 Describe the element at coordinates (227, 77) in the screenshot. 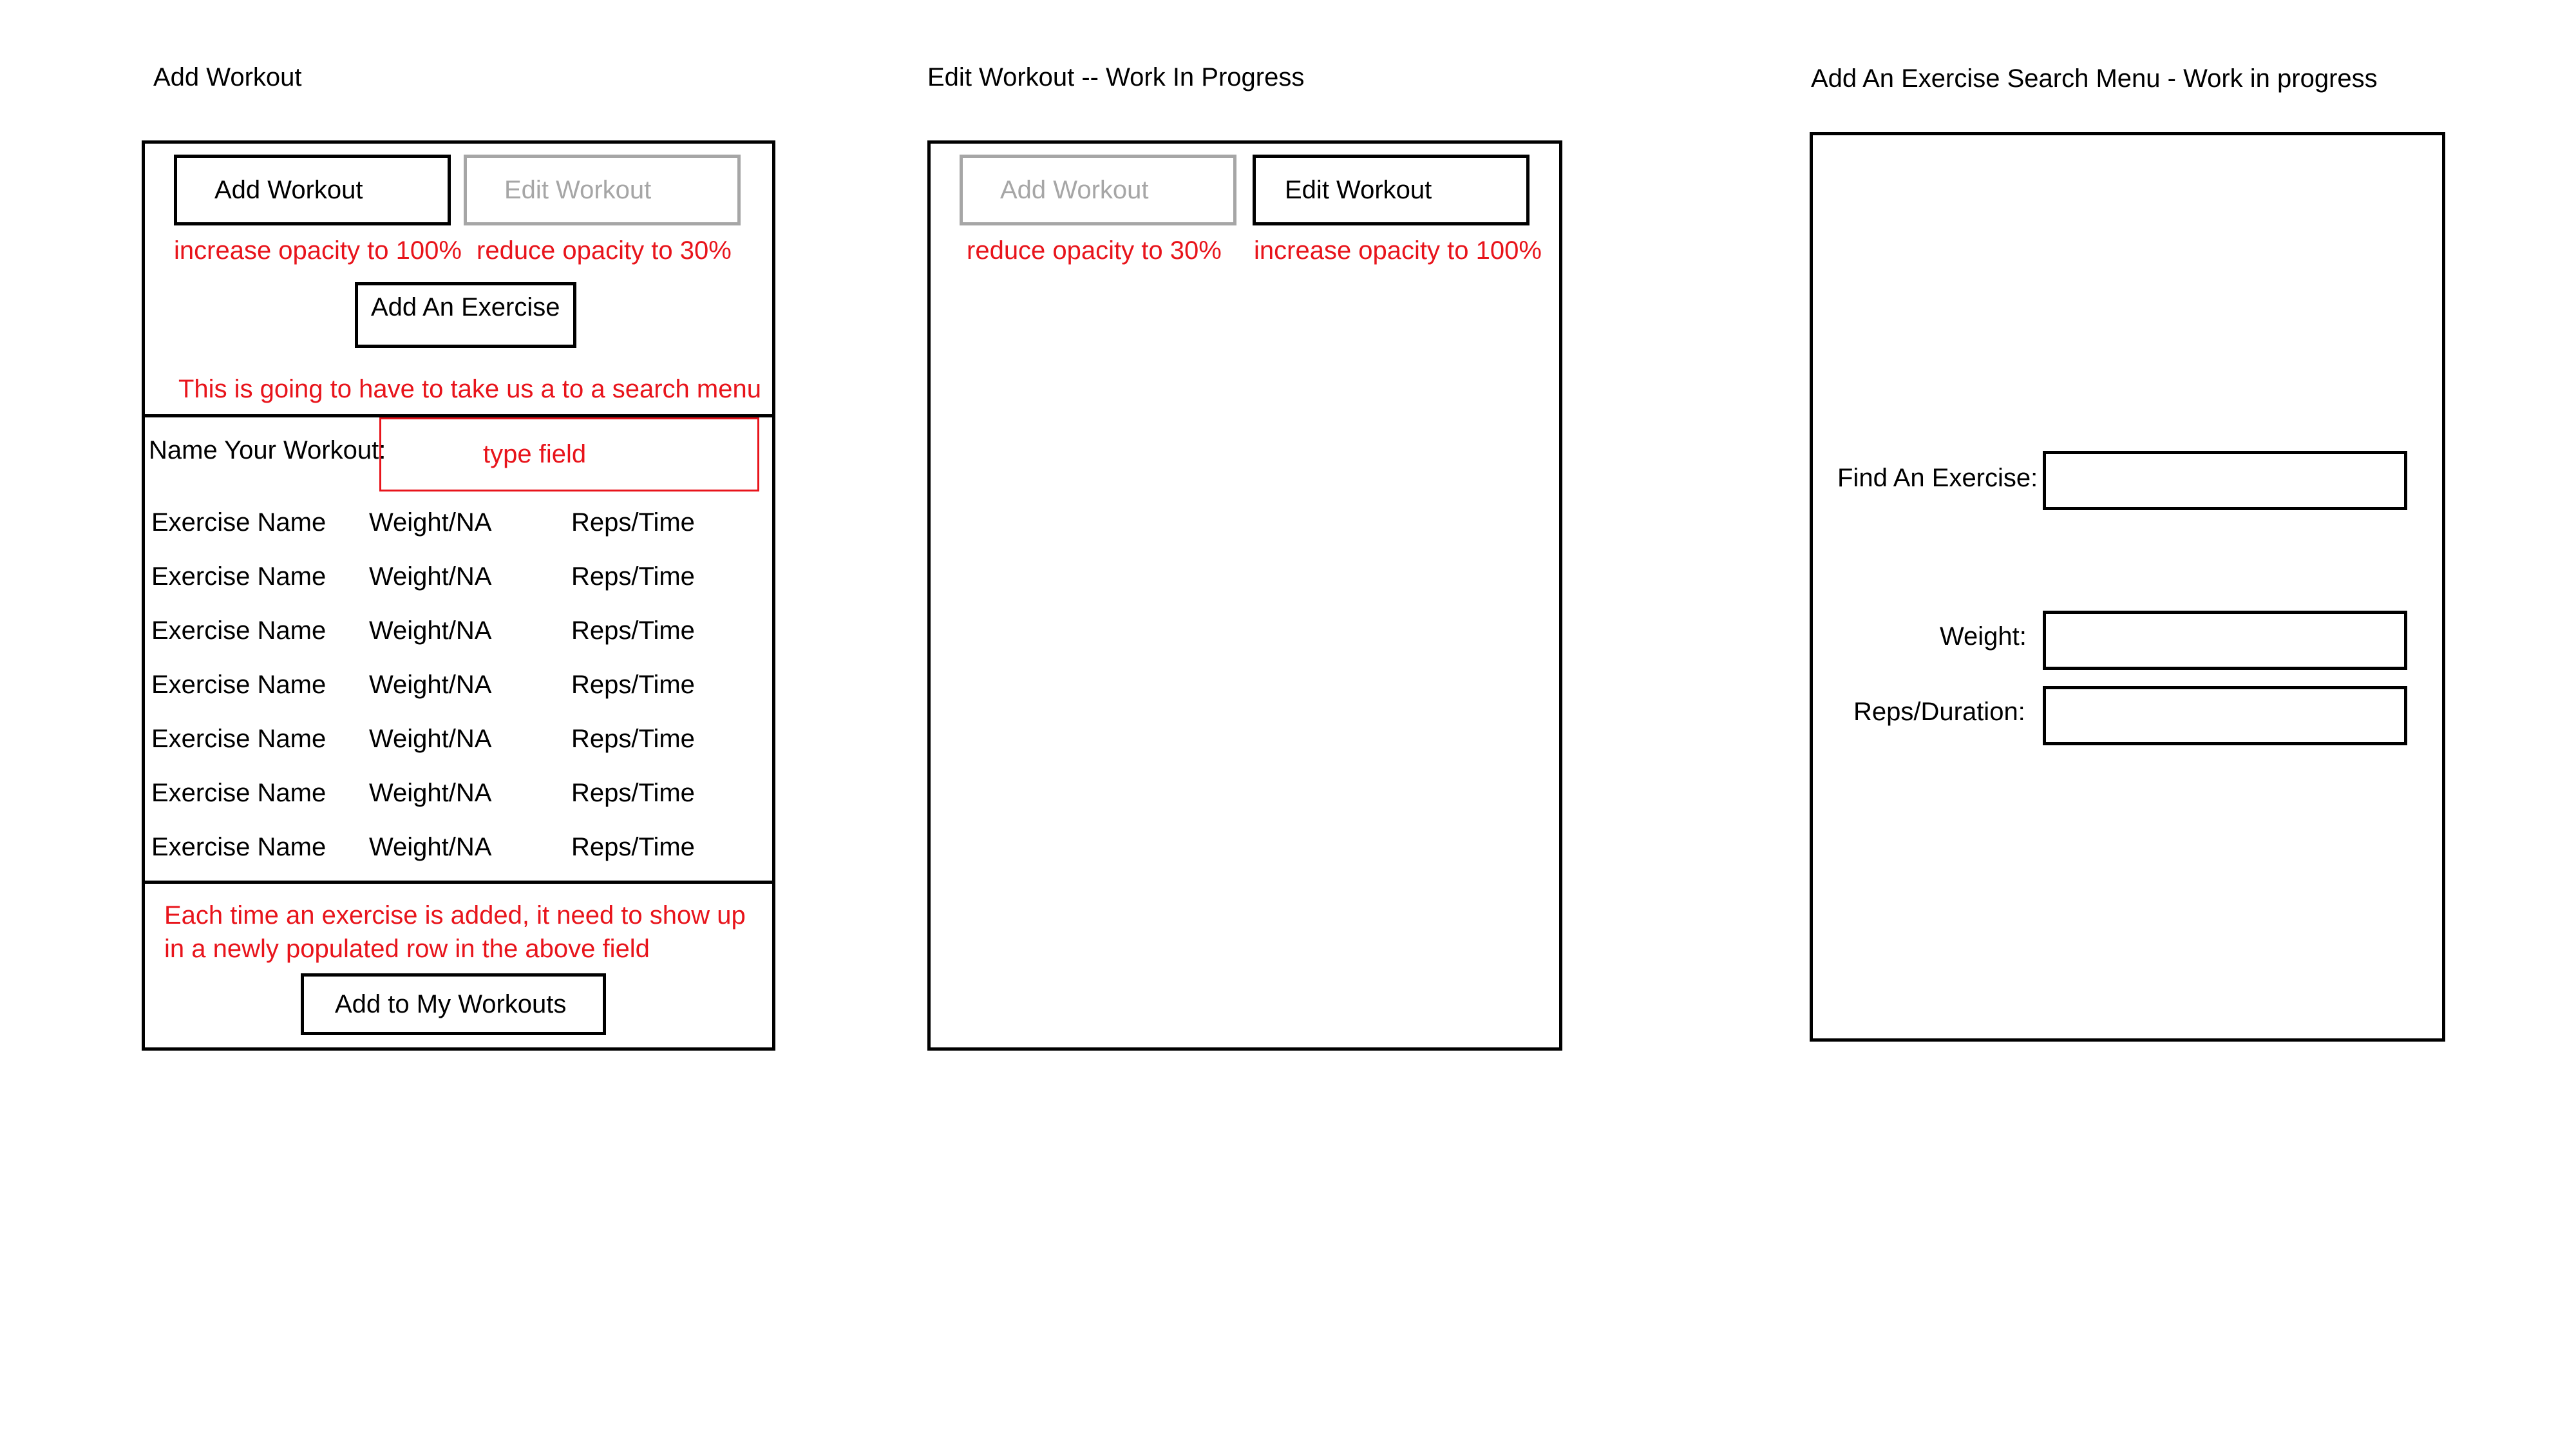

I see `add-workout-title: Add Workout` at that location.